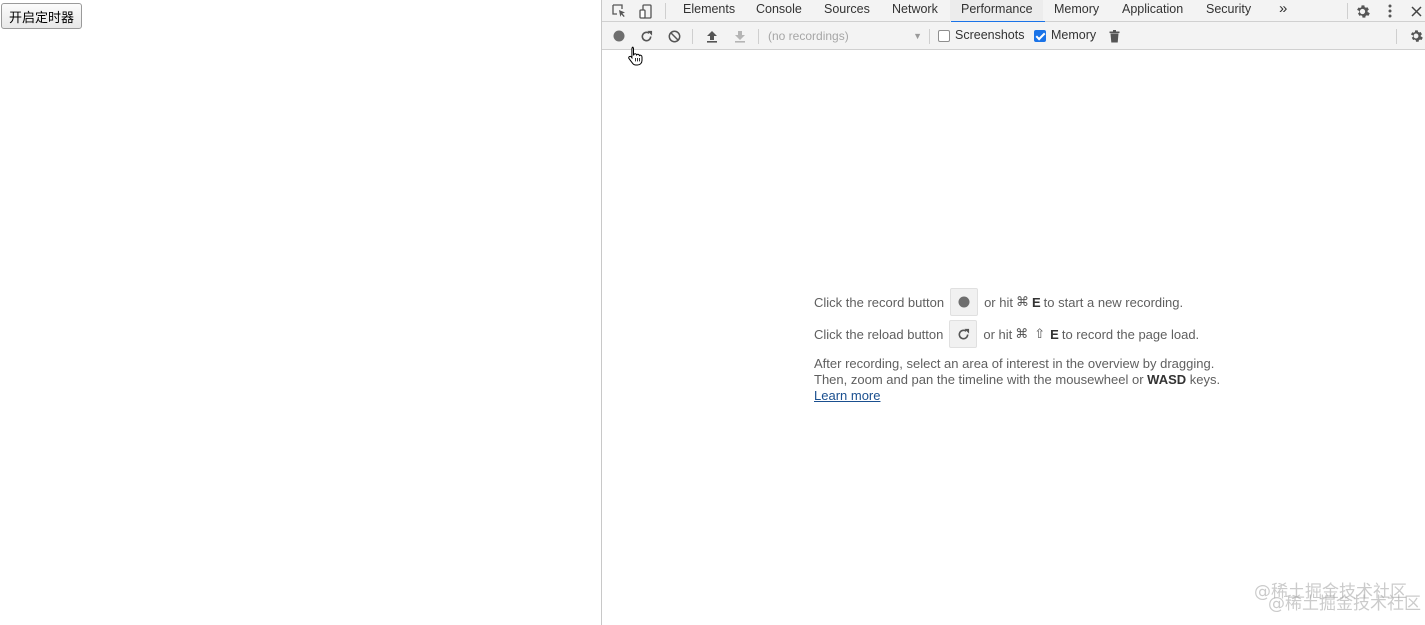  What do you see at coordinates (1362, 11) in the screenshot?
I see `gear-icon` at bounding box center [1362, 11].